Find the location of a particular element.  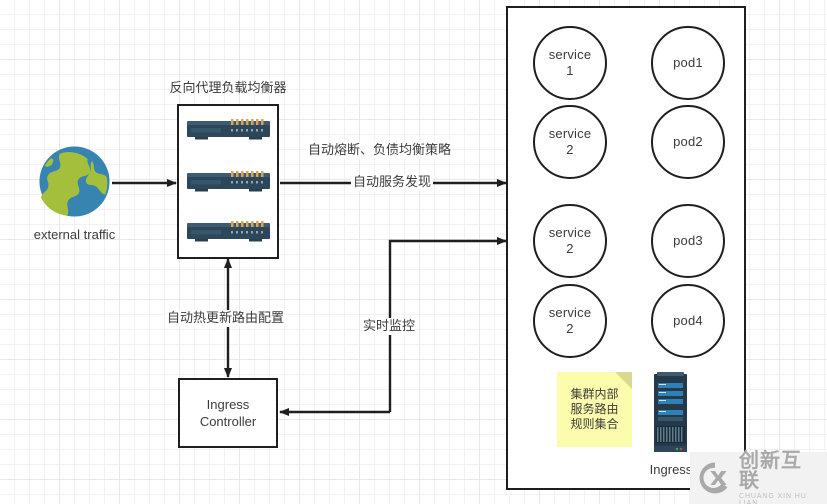

pod-node-label: pod3 is located at coordinates (688, 240).